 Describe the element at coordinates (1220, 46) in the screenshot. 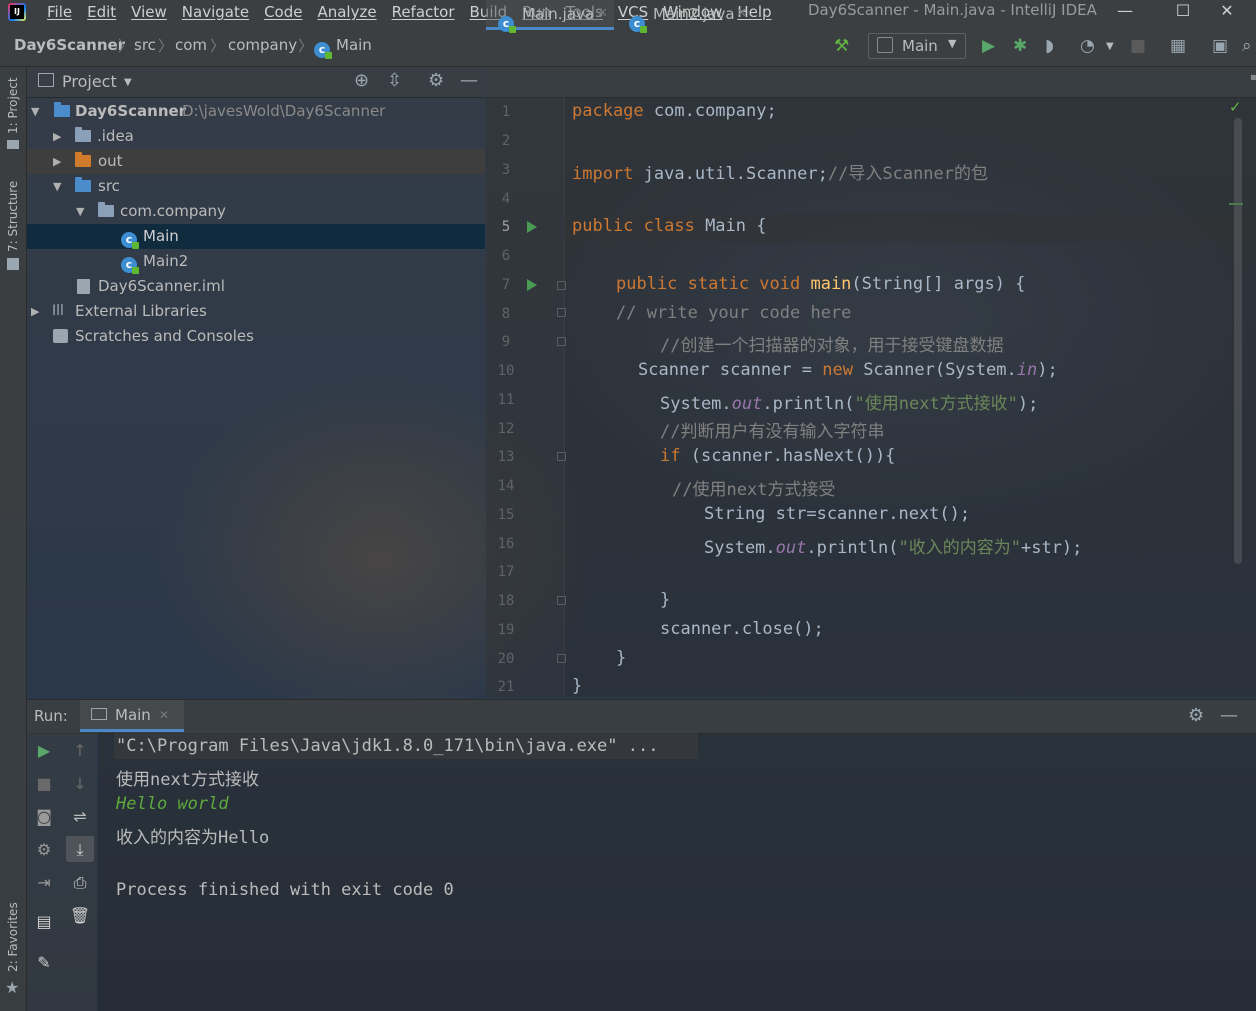

I see `terminal-icon: ▣` at that location.